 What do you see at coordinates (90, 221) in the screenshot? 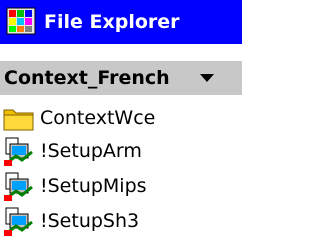
I see `file-name: !SetupSh3` at bounding box center [90, 221].